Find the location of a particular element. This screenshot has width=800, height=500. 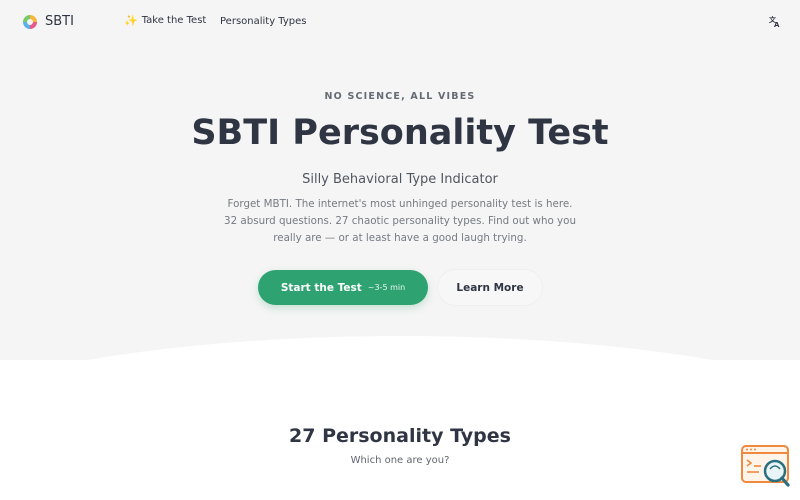

nav-take-the-test: ✨ Take the Test is located at coordinates (165, 20).